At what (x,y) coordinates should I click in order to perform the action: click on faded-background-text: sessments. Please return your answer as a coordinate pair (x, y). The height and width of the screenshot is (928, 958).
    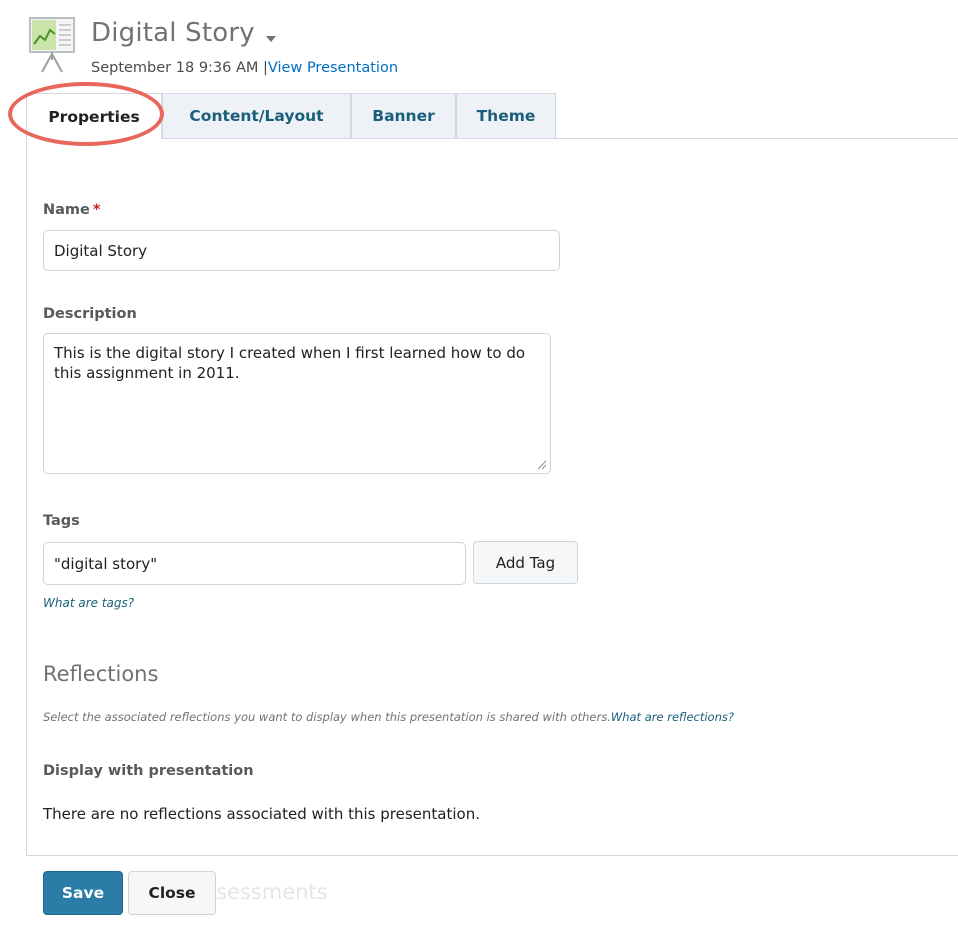
    Looking at the image, I should click on (272, 892).